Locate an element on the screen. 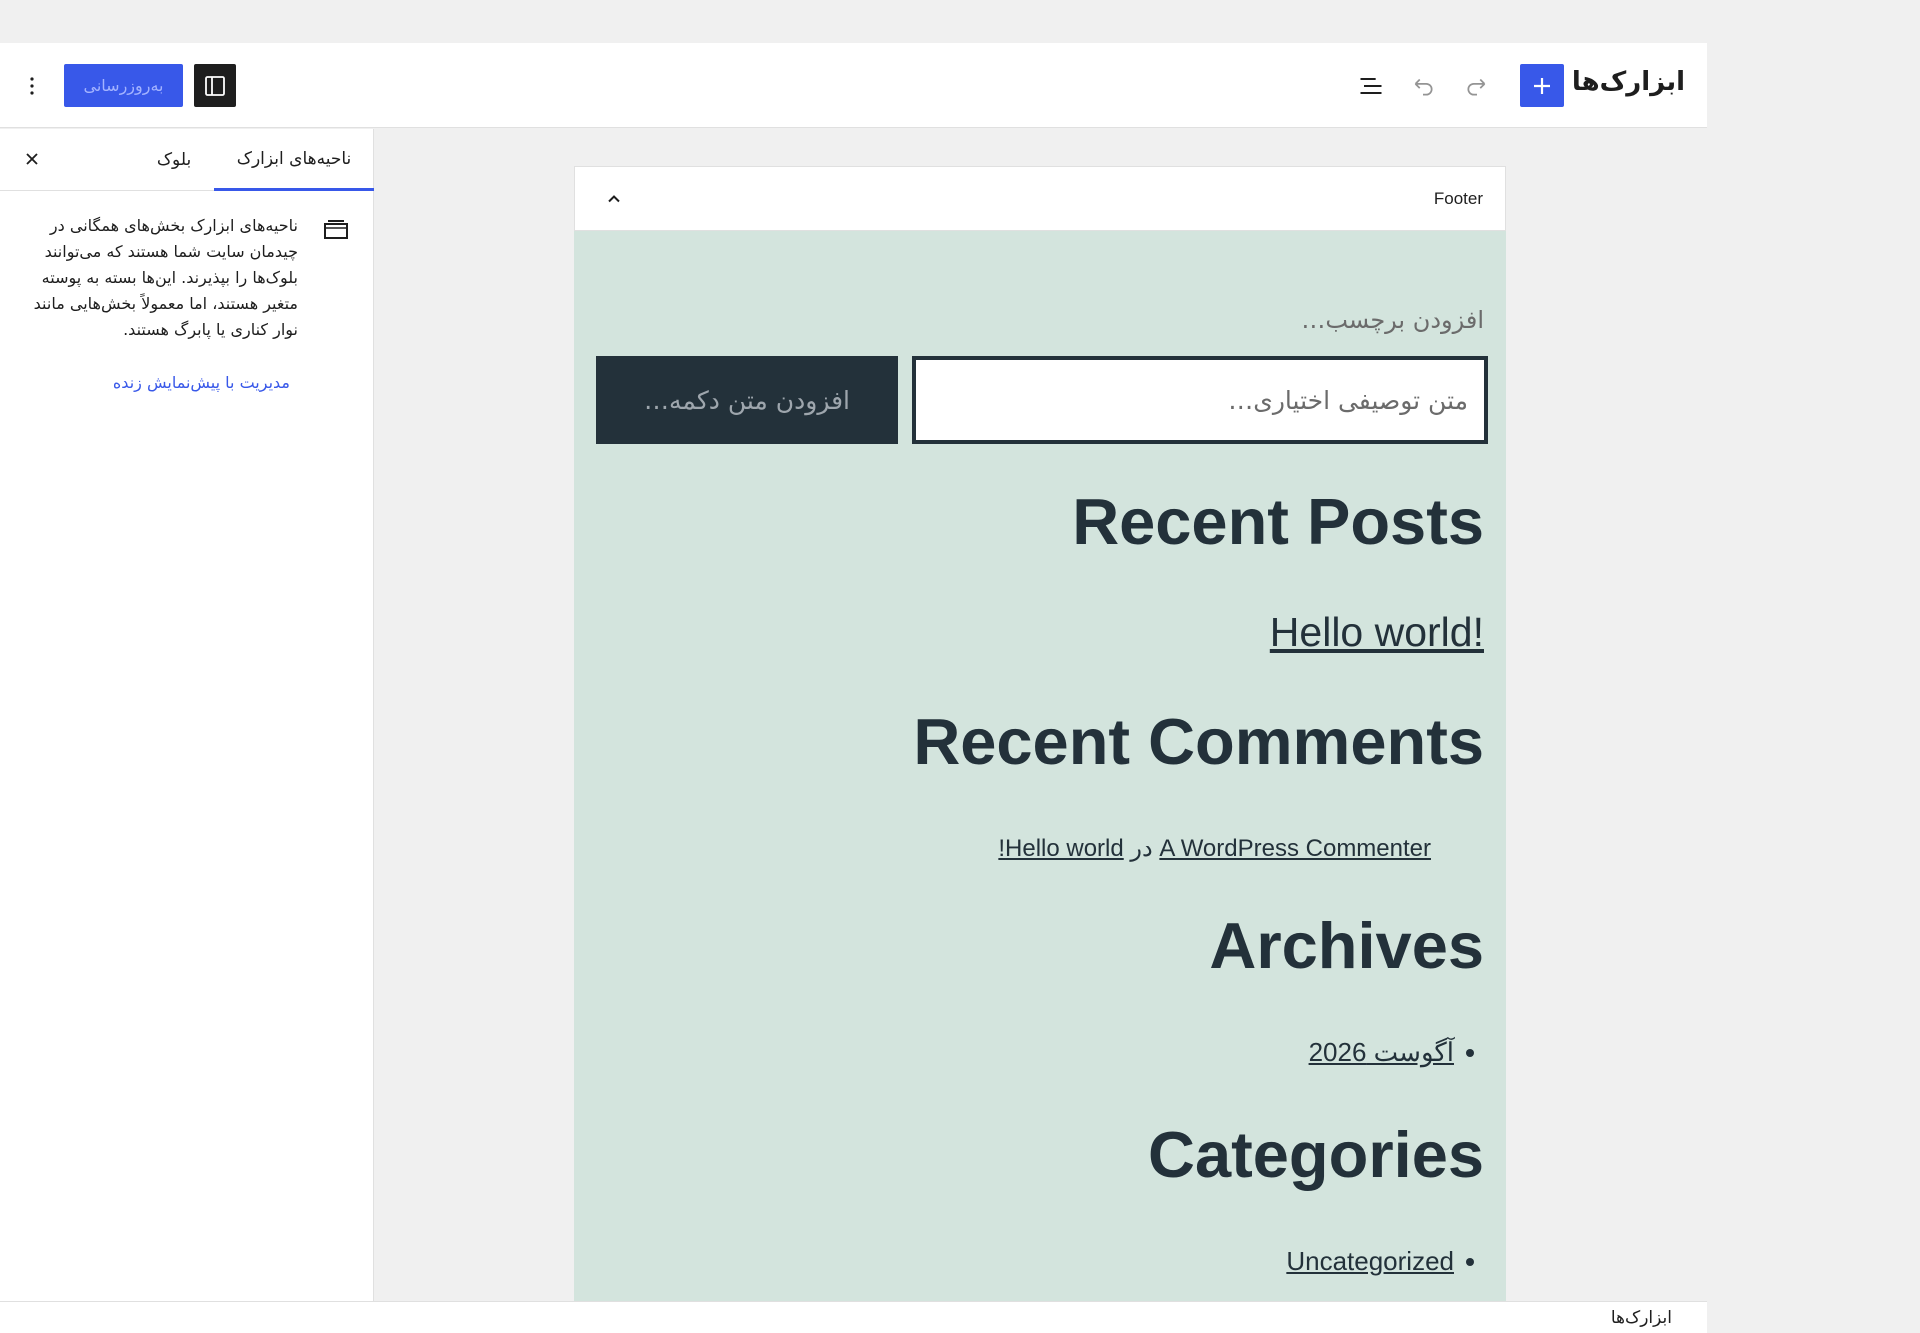  redo-icon is located at coordinates (1476, 87).